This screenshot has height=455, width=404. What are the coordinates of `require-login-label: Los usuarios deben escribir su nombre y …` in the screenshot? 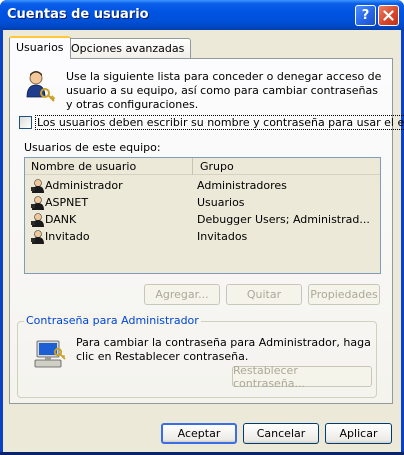 It's located at (219, 122).